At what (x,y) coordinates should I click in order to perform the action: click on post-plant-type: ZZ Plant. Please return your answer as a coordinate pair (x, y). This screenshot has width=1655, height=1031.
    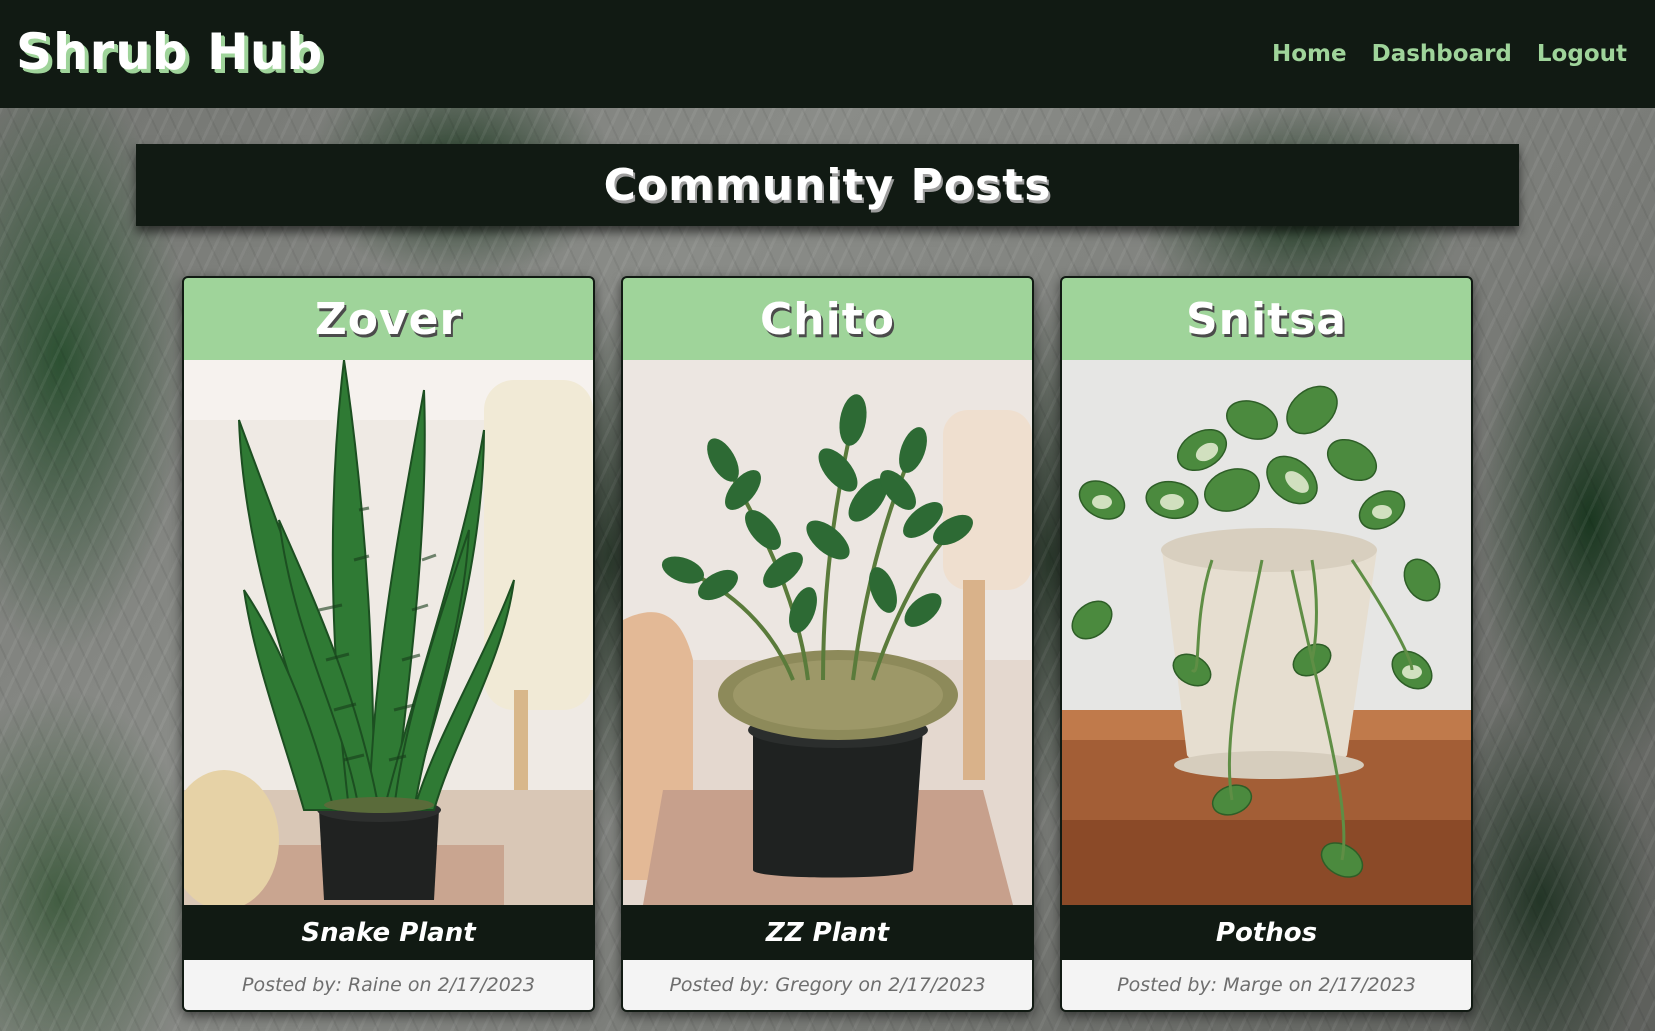
    Looking at the image, I should click on (827, 932).